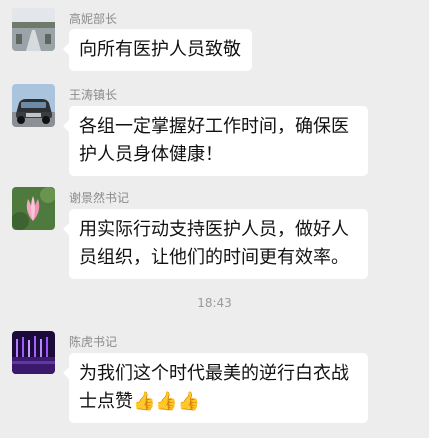 This screenshot has height=438, width=429. I want to click on avatar-landscape, so click(33, 29).